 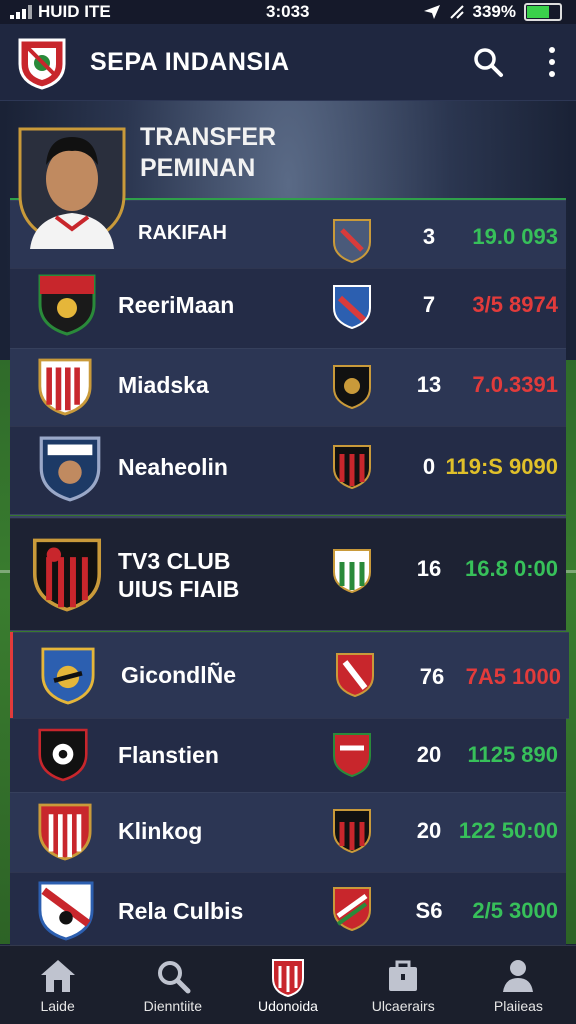 I want to click on wifi-icon, so click(x=456, y=12).